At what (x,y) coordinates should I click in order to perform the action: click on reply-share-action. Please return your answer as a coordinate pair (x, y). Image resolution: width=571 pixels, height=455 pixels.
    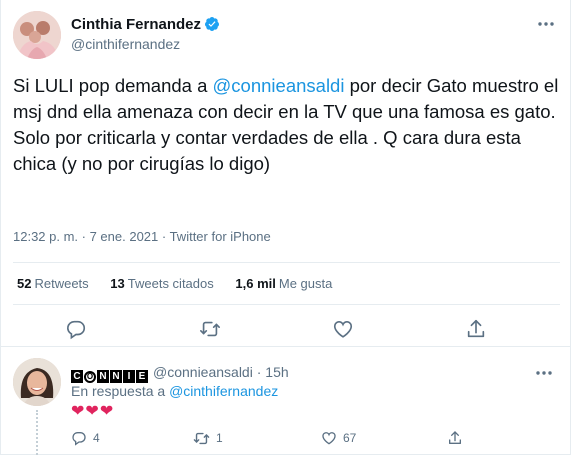
    Looking at the image, I should click on (455, 438).